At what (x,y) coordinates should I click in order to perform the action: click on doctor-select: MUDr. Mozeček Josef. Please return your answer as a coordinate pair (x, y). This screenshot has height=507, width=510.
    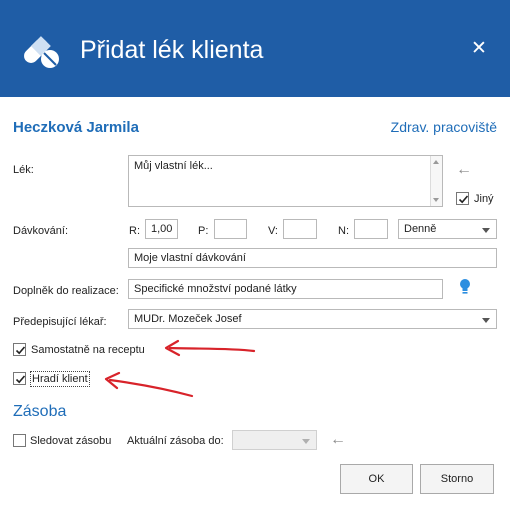
    Looking at the image, I should click on (312, 319).